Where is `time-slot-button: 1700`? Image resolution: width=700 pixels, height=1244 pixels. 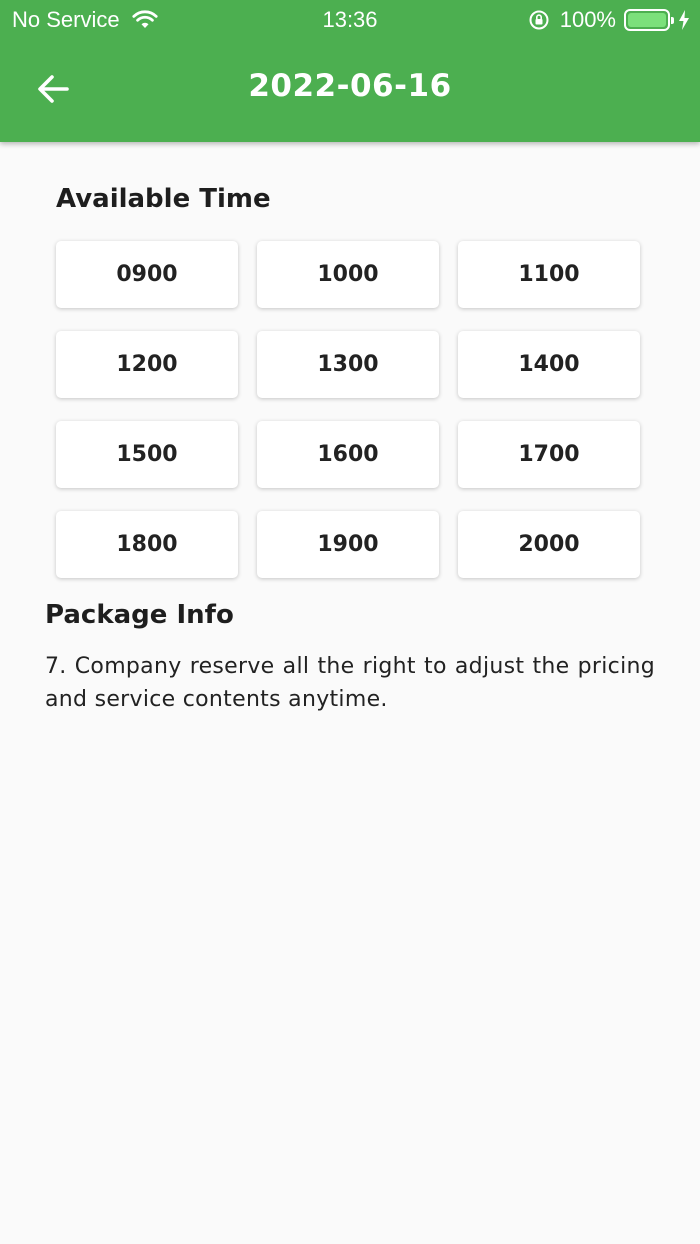 time-slot-button: 1700 is located at coordinates (549, 454).